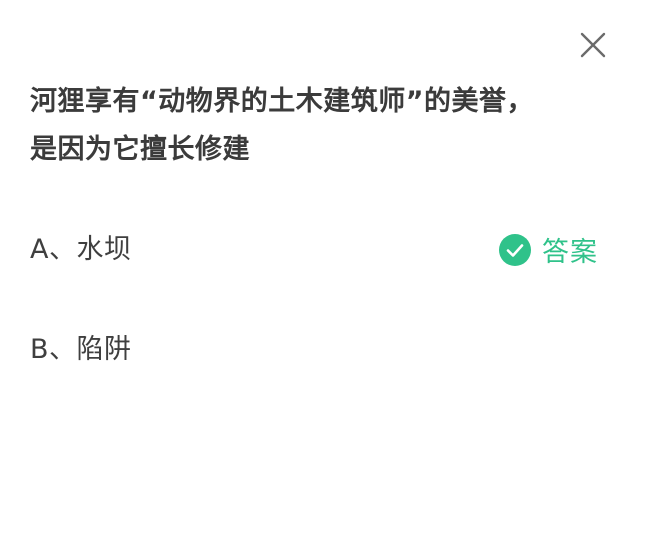 This screenshot has width=653, height=536. What do you see at coordinates (282, 101) in the screenshot?
I see `question-line-1: 河狸享有“动物界的土木建筑师”的美誉，` at bounding box center [282, 101].